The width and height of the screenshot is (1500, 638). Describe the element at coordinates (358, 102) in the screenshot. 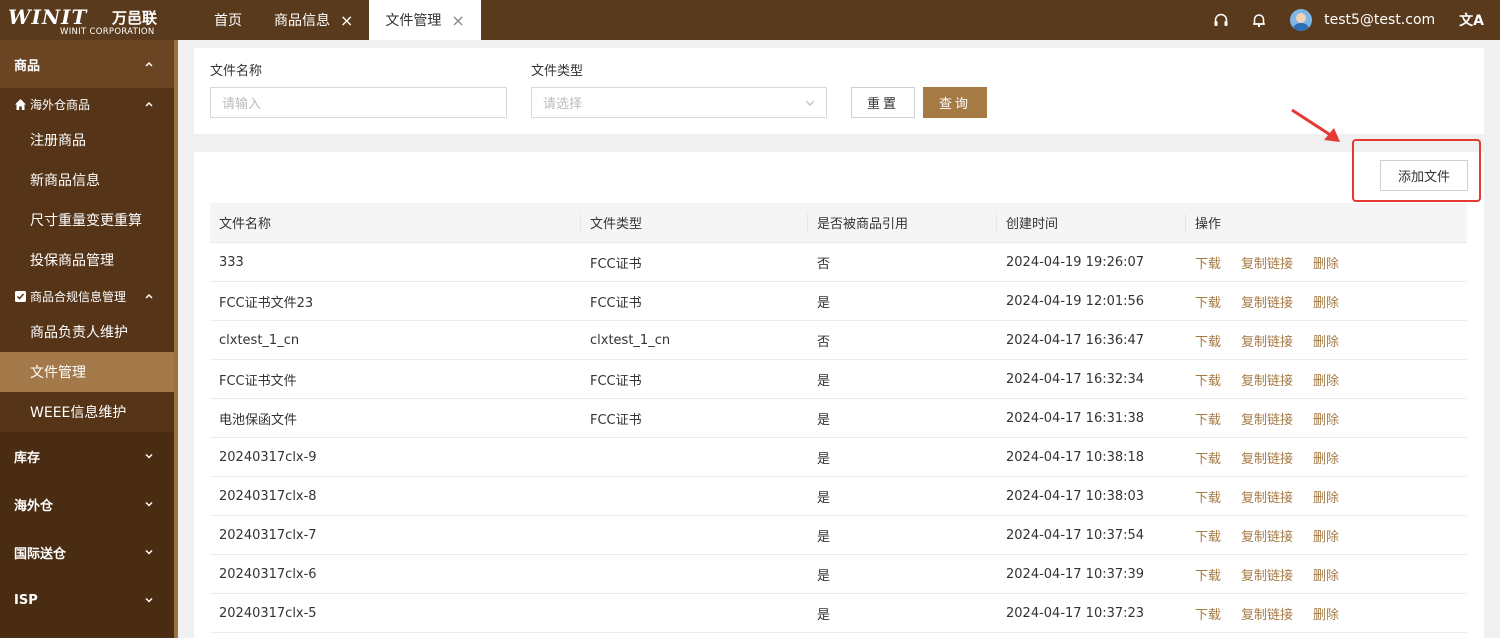

I see `file-name-input: 请输入` at that location.